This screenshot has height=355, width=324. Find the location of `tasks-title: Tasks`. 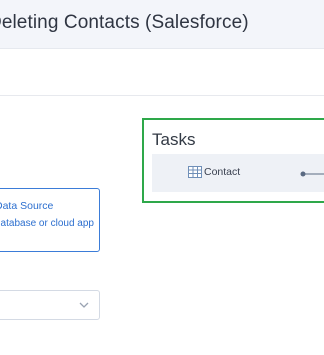

tasks-title: Tasks is located at coordinates (174, 139).